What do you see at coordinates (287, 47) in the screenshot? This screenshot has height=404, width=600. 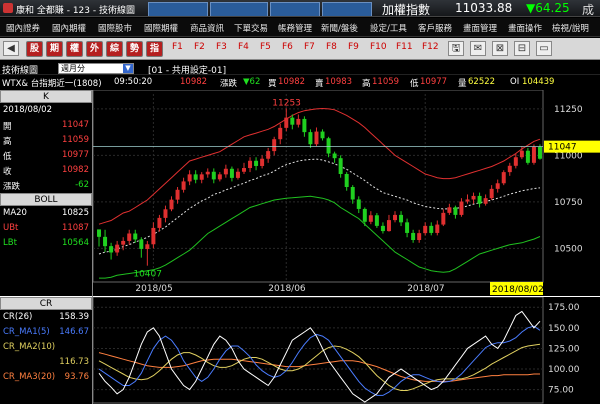 I see `f6-key: F6` at bounding box center [287, 47].